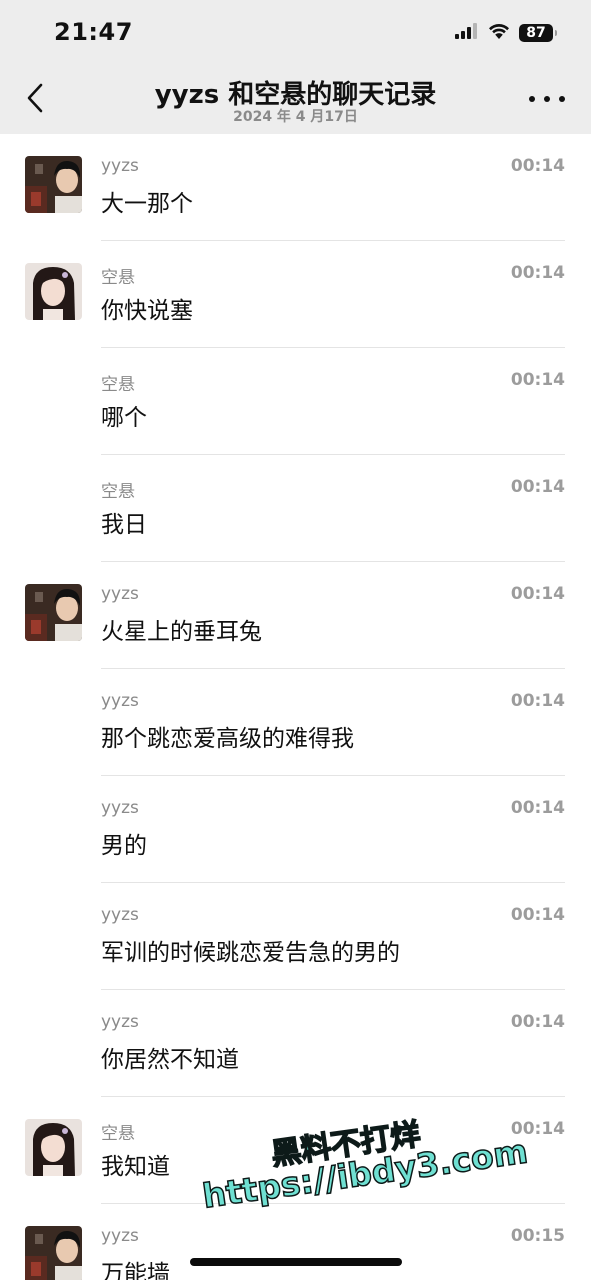  I want to click on message-row: 空悬 00:14 我日, so click(295, 508).